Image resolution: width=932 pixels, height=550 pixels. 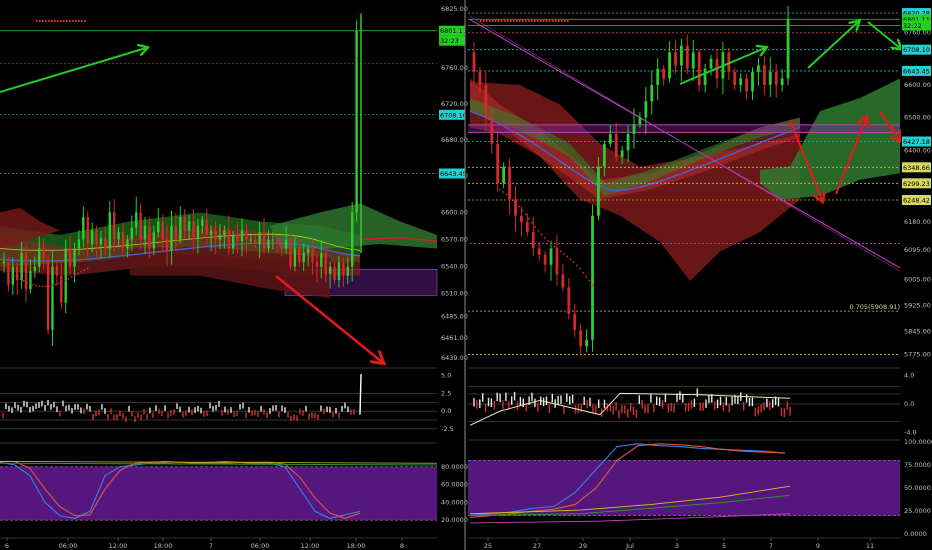 I want to click on price-tag-label: 6248.42, so click(x=916, y=200).